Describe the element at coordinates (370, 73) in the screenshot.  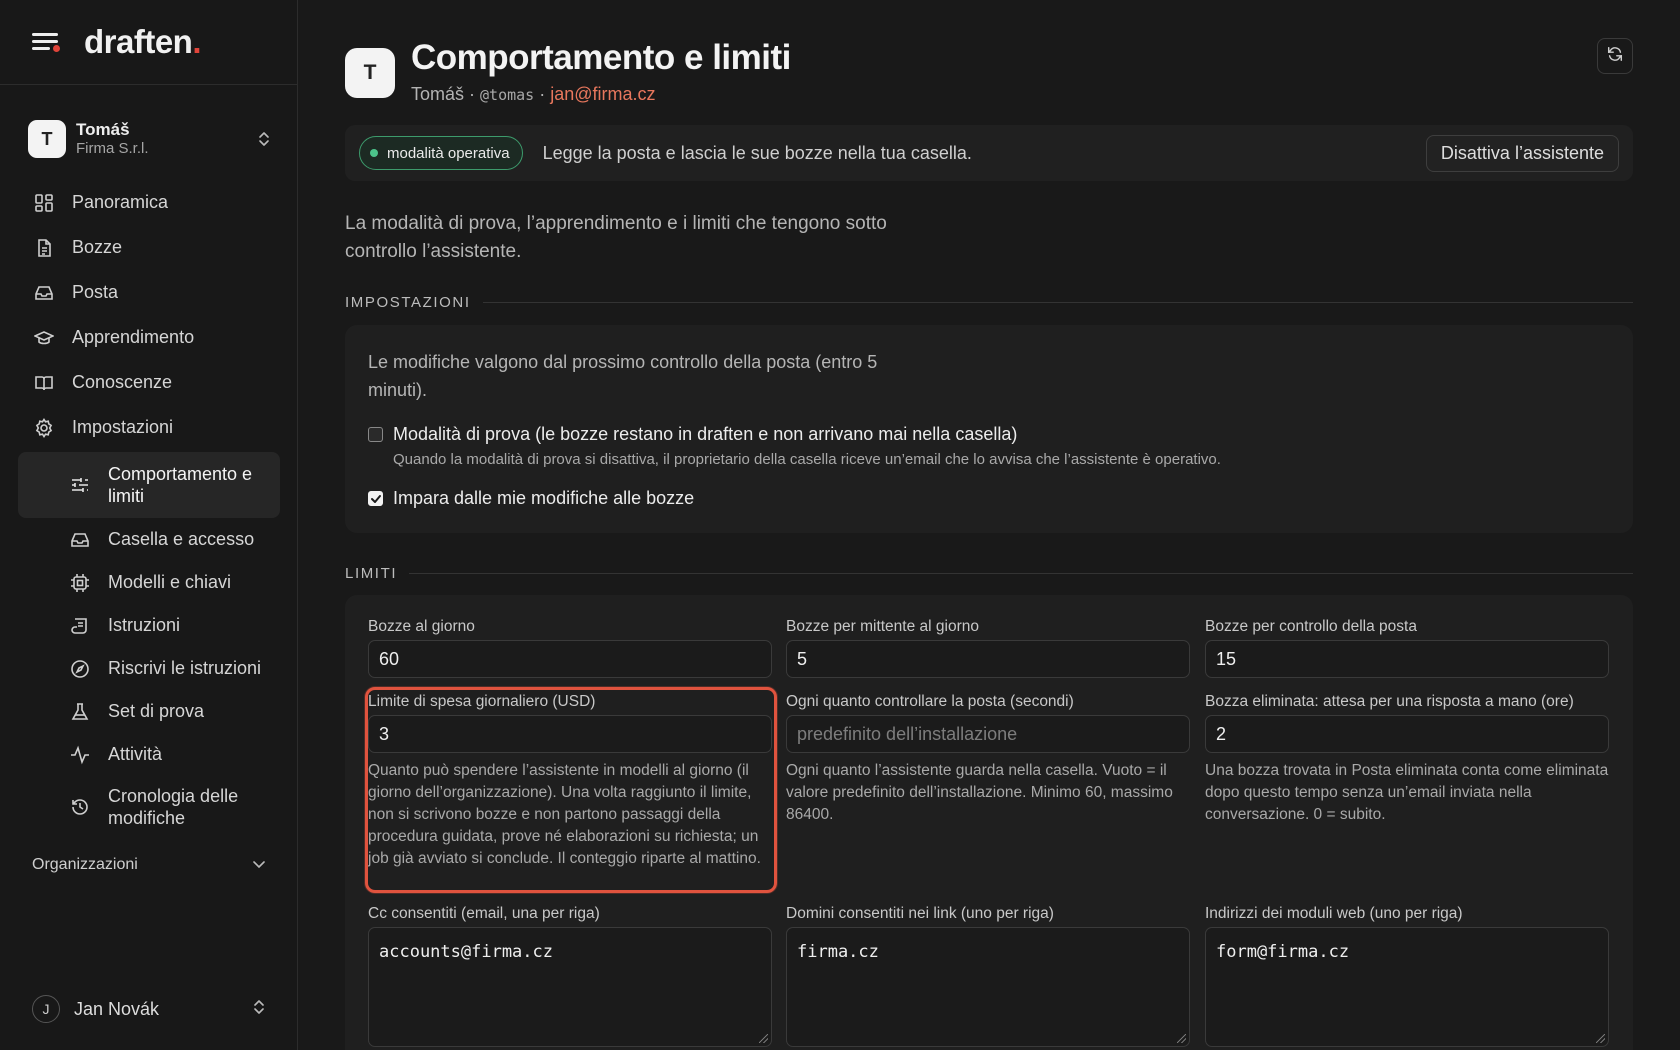
I see `page-avatar: T` at that location.